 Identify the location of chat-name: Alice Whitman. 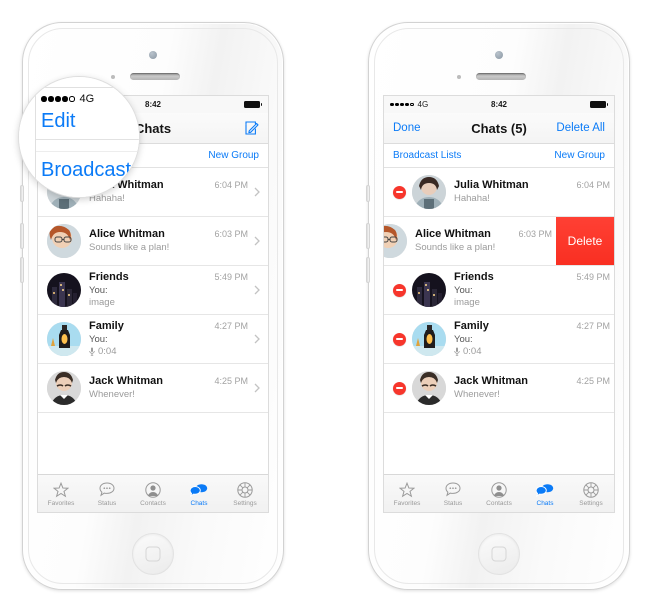
(453, 234).